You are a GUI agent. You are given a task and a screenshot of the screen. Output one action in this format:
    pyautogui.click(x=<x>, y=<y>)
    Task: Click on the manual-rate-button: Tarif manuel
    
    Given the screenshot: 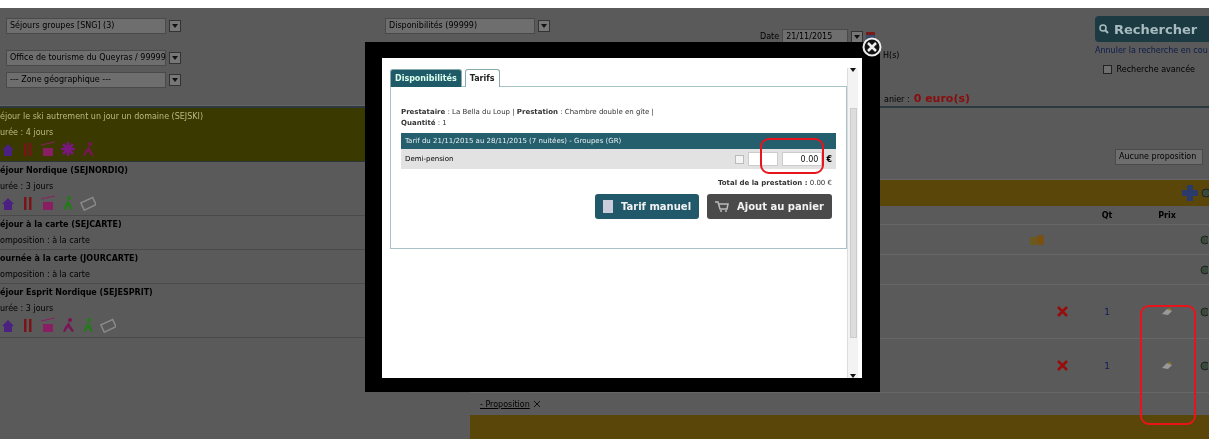 What is the action you would take?
    pyautogui.click(x=647, y=206)
    